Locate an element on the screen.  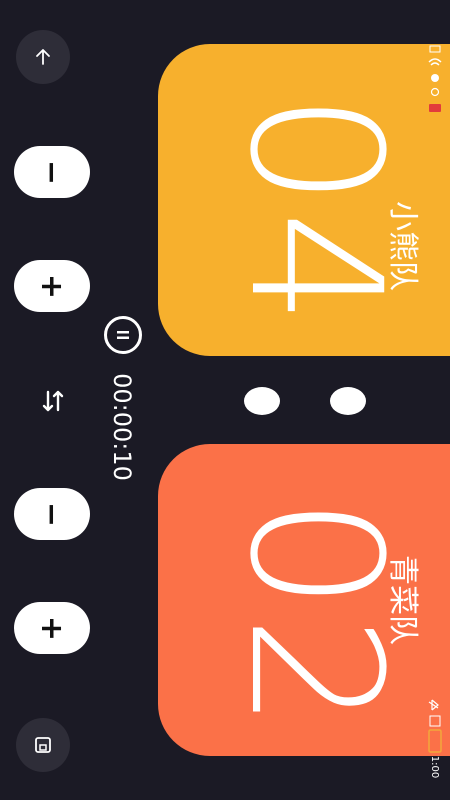
arrow-up-icon is located at coordinates (43, 57).